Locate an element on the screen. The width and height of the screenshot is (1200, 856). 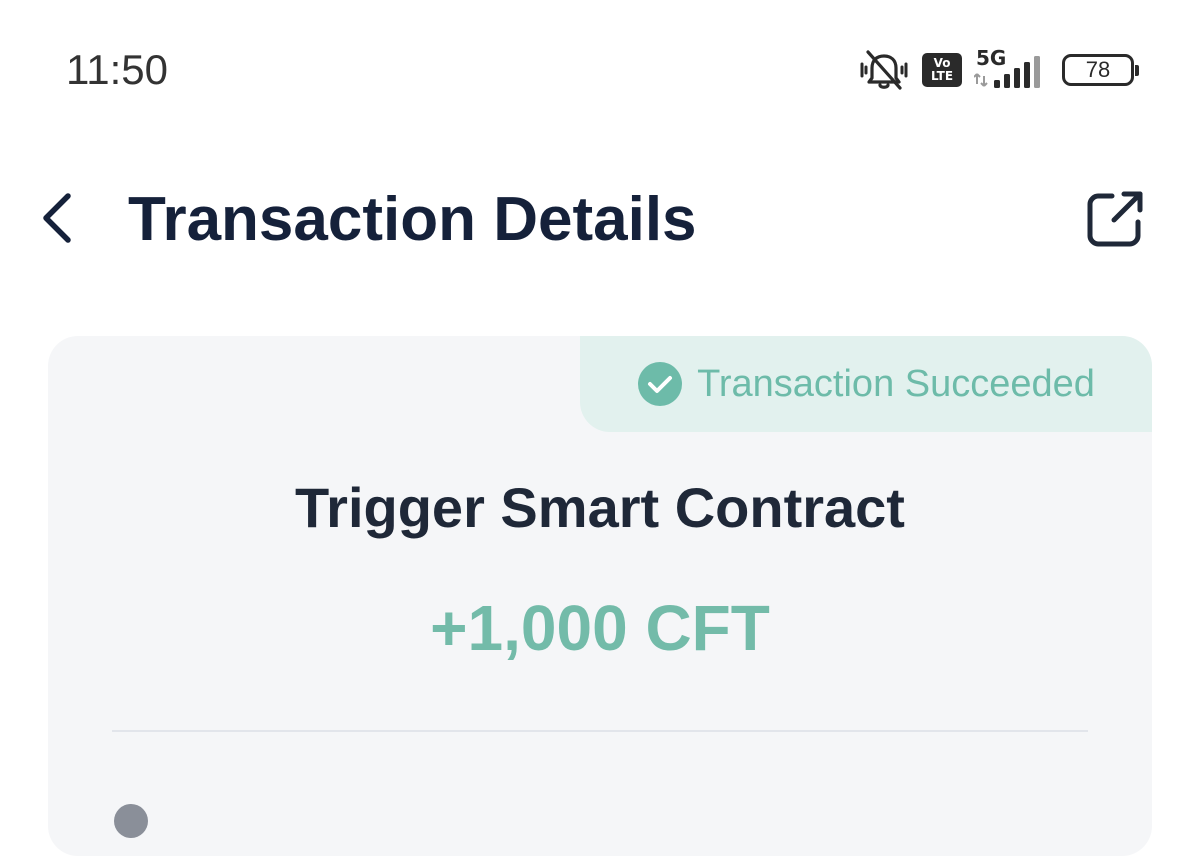
transaction-amount: +1,000 CFT is located at coordinates (600, 628).